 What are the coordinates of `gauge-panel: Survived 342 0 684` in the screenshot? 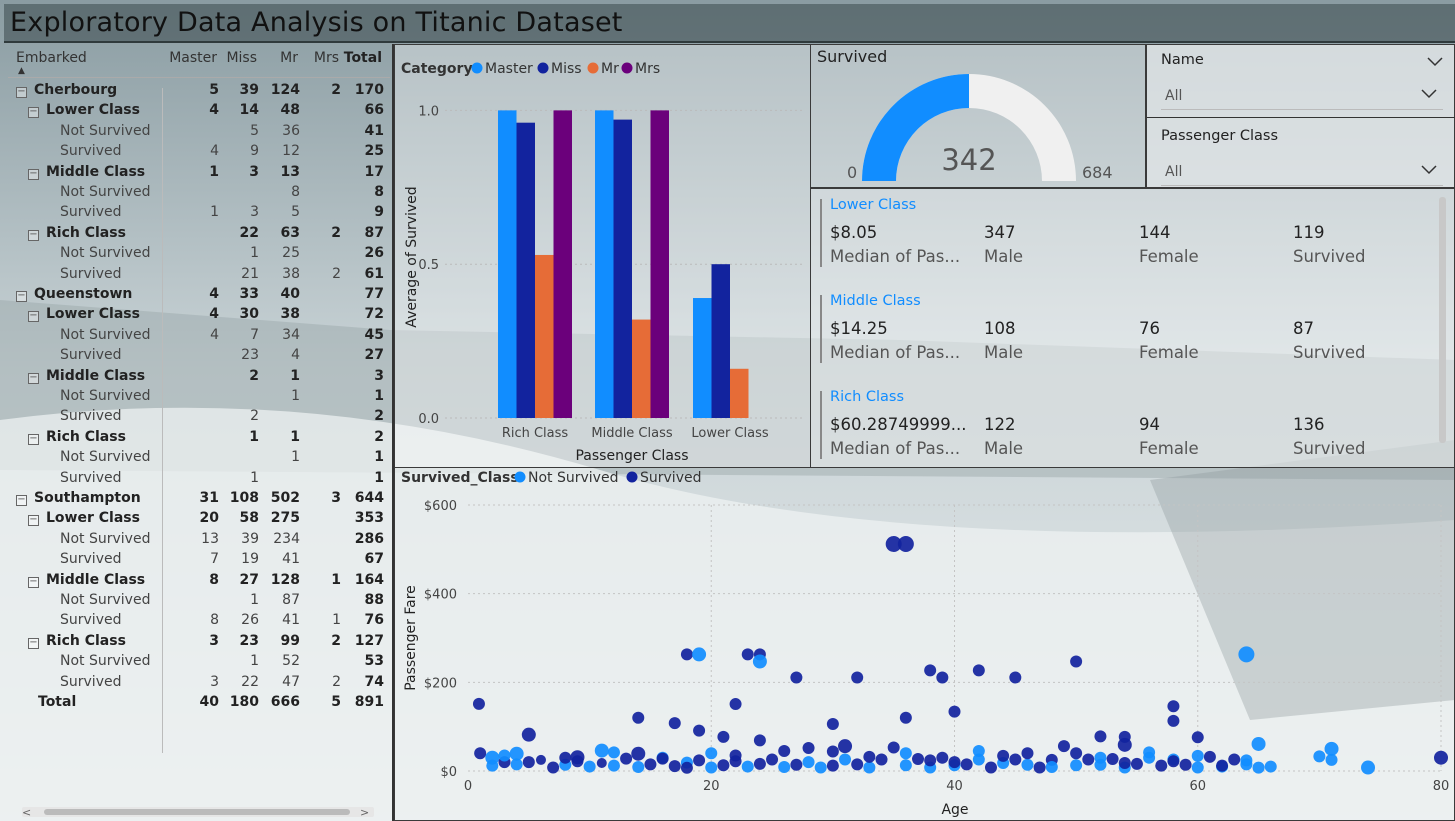 It's located at (978, 116).